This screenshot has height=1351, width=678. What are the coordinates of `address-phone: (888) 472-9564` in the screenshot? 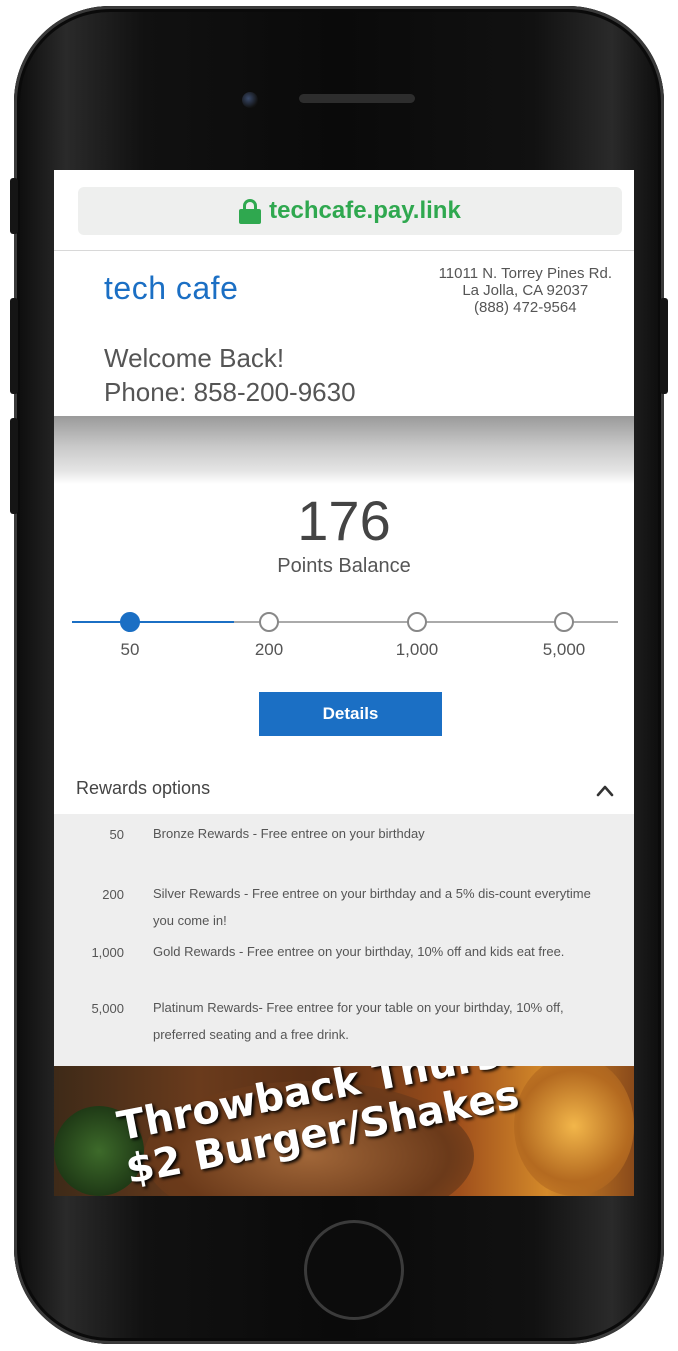 It's located at (525, 307).